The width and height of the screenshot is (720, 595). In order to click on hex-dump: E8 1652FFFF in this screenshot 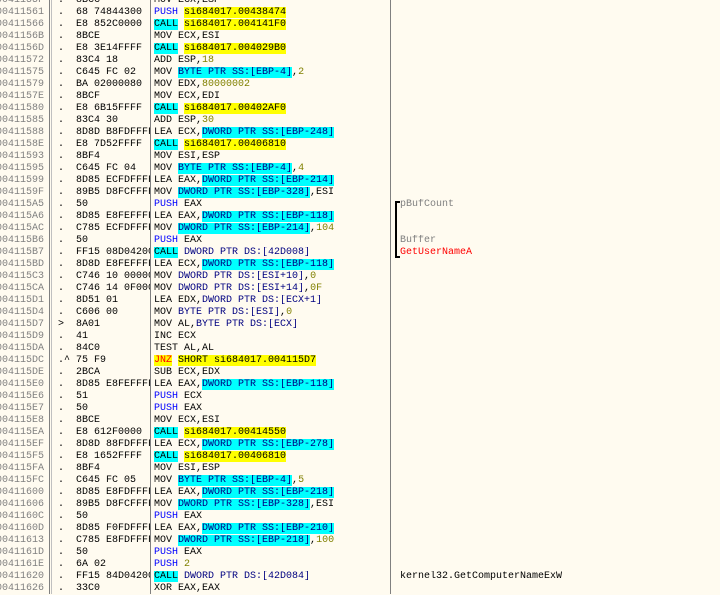, I will do `click(109, 456)`.